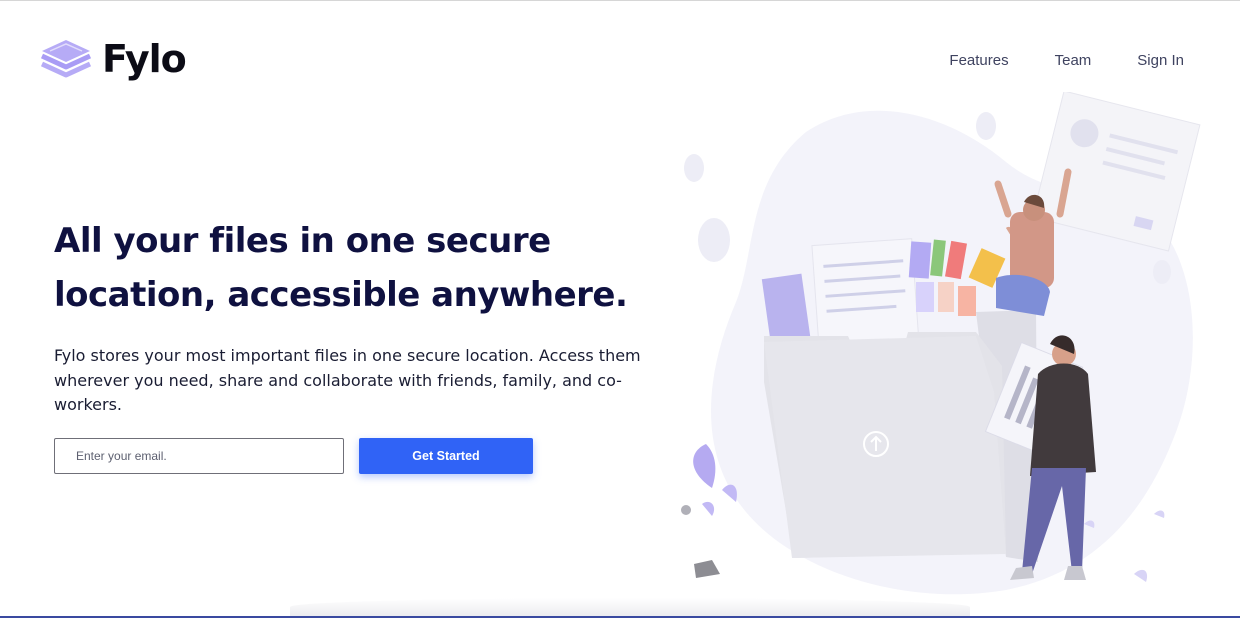  Describe the element at coordinates (1160, 60) in the screenshot. I see `nav-link-sign-in: Sign In` at that location.